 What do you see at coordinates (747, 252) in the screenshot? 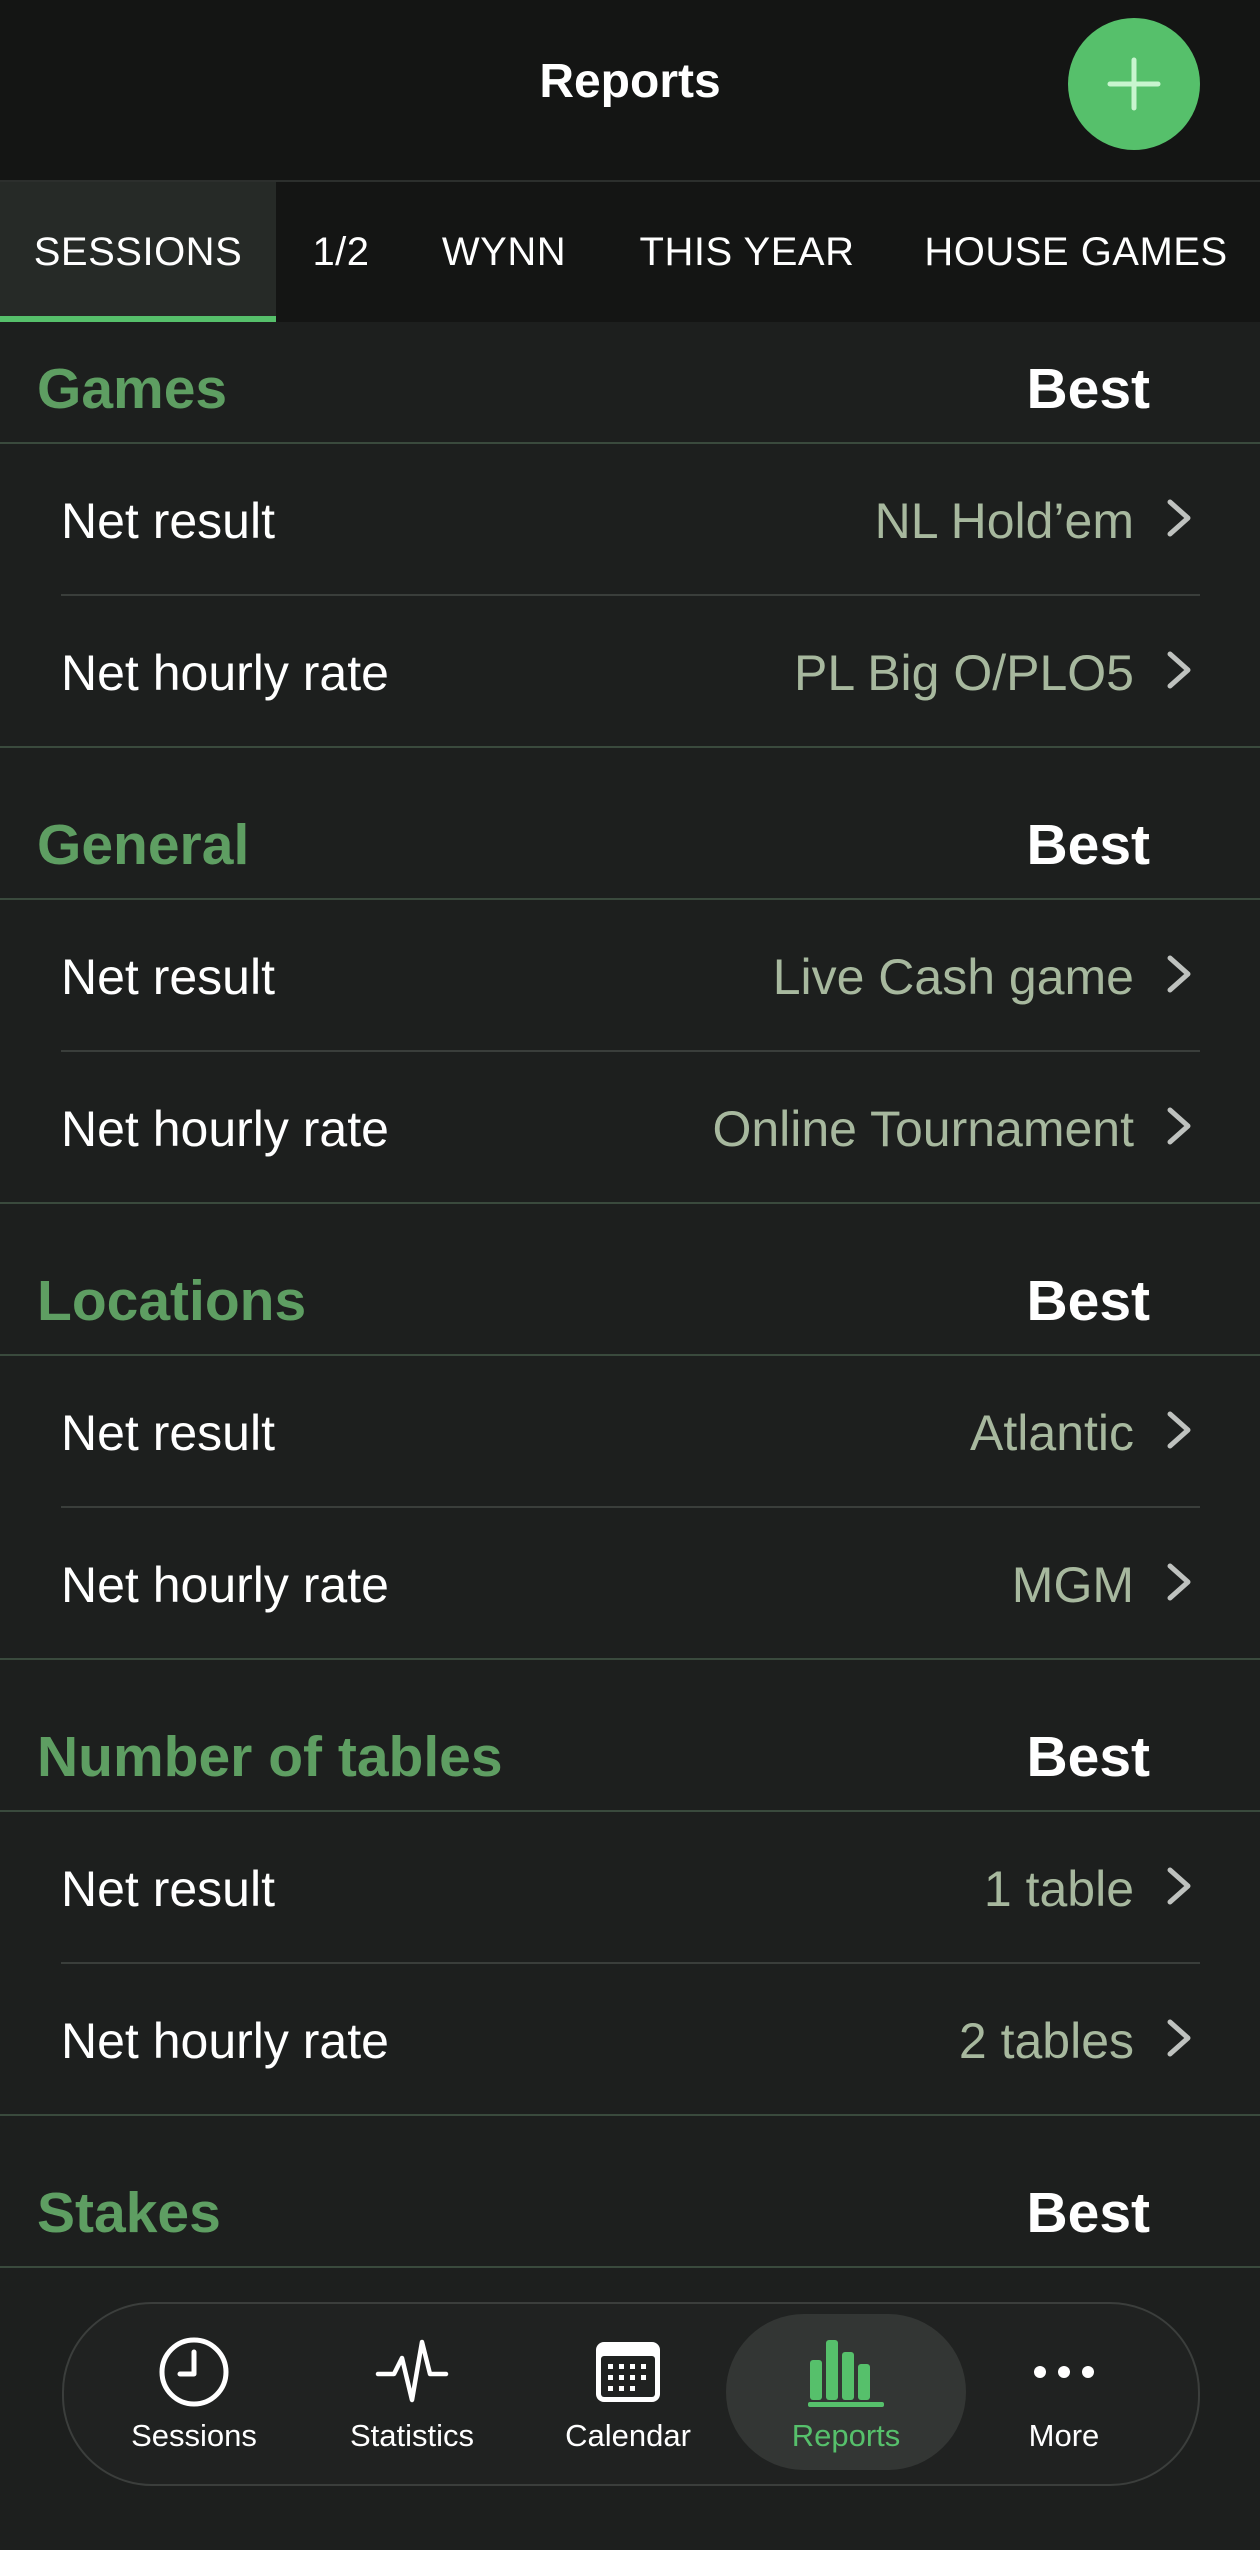
I see `tab-this-year: THIS YEAR` at bounding box center [747, 252].